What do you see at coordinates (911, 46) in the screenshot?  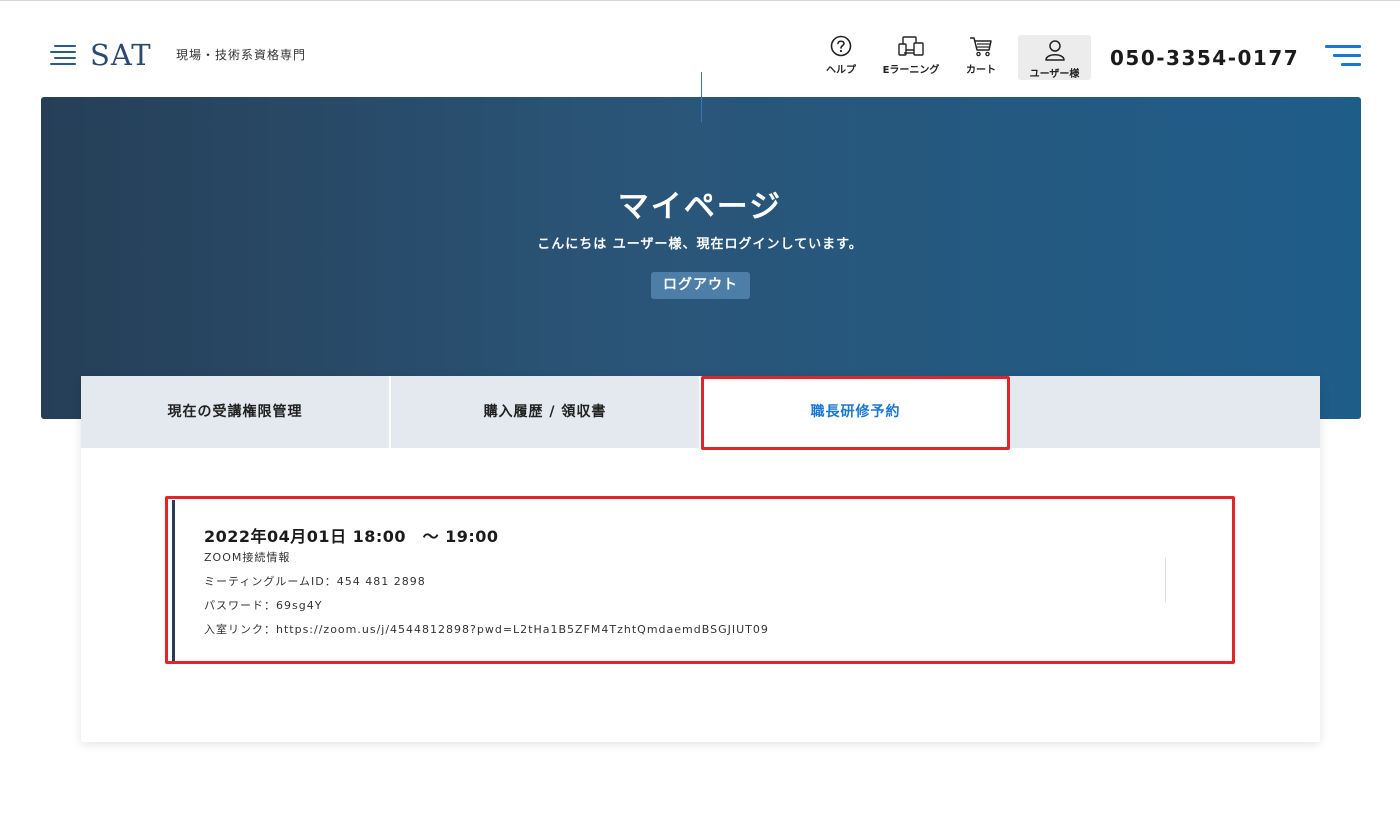 I see `elearning-icon` at bounding box center [911, 46].